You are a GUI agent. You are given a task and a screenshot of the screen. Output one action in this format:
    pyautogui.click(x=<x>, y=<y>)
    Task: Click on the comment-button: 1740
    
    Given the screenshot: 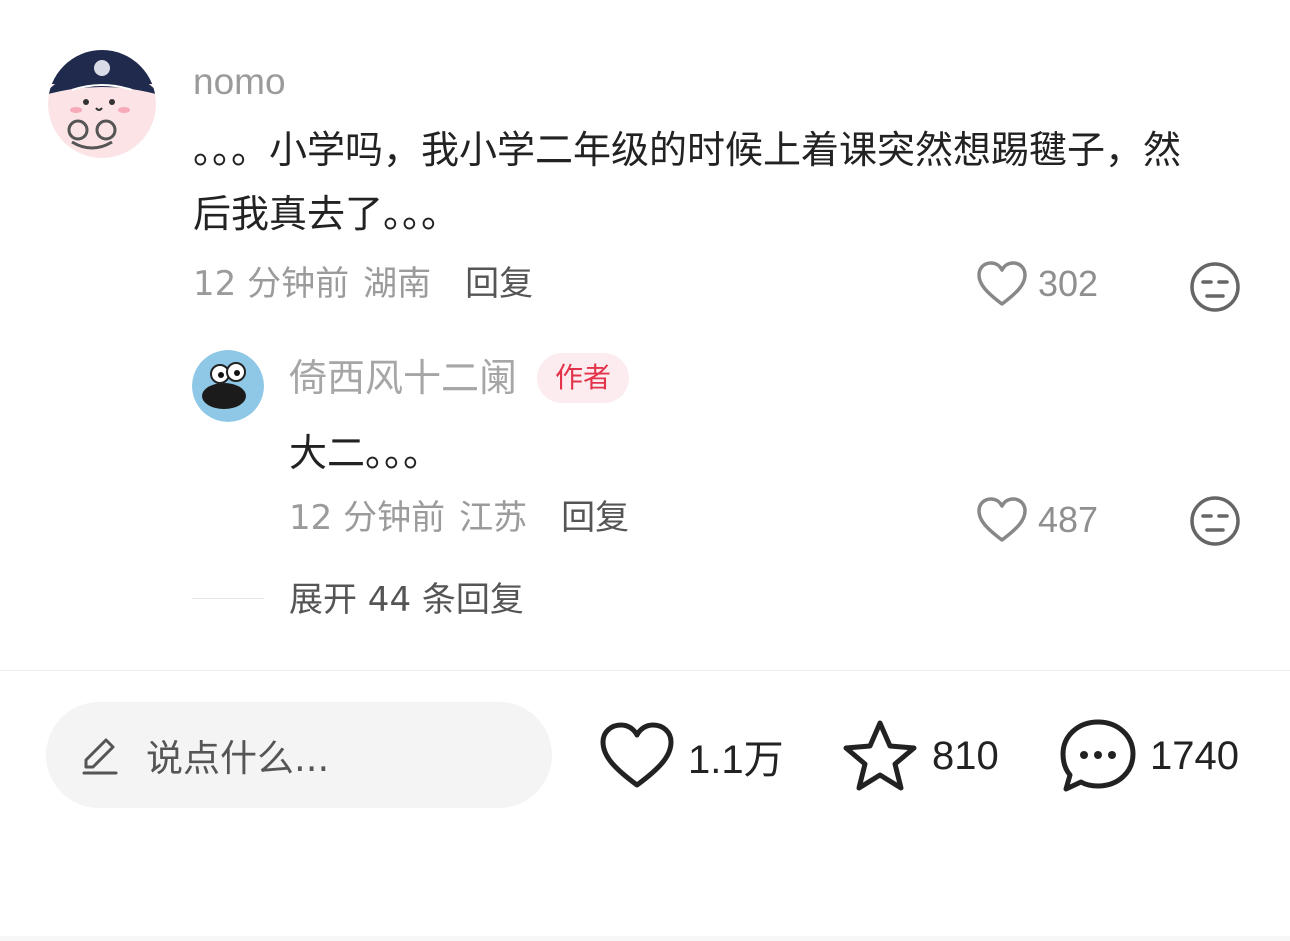 What is the action you would take?
    pyautogui.click(x=1148, y=756)
    